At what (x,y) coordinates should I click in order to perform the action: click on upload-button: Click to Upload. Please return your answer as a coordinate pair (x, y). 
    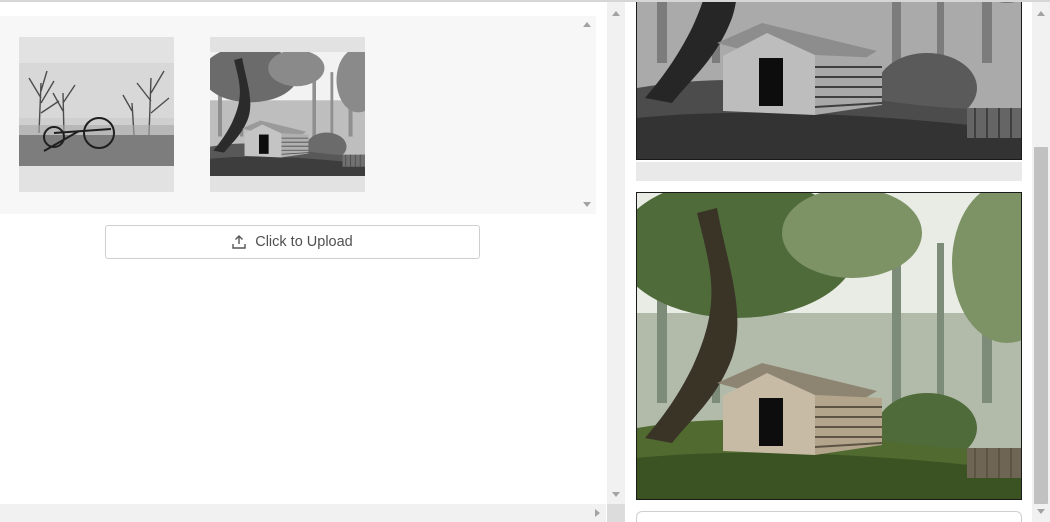
    Looking at the image, I should click on (292, 242).